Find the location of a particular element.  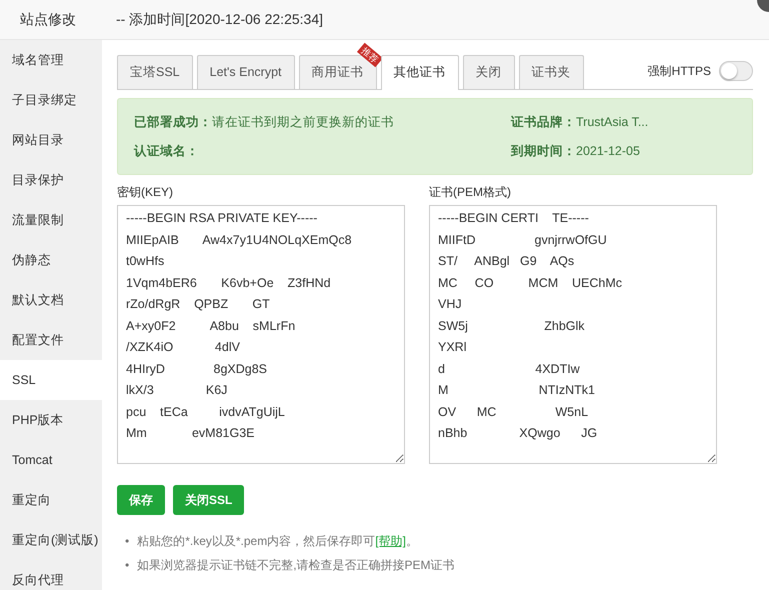

sidebar-item: 流量限制 is located at coordinates (51, 220).